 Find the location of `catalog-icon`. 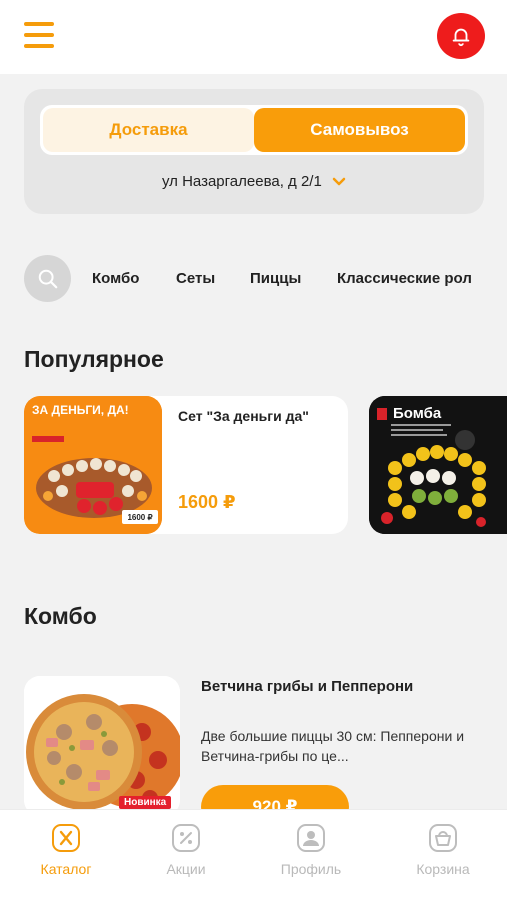

catalog-icon is located at coordinates (66, 838).